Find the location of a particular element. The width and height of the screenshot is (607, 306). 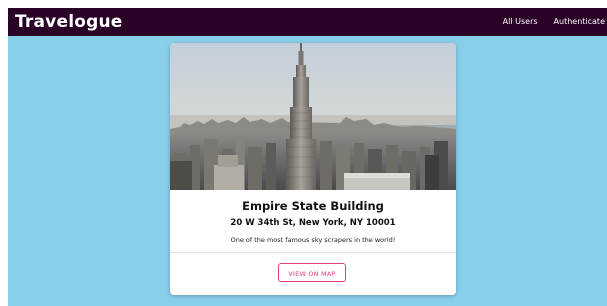

brand-logo-link: Travelogue is located at coordinates (69, 22).